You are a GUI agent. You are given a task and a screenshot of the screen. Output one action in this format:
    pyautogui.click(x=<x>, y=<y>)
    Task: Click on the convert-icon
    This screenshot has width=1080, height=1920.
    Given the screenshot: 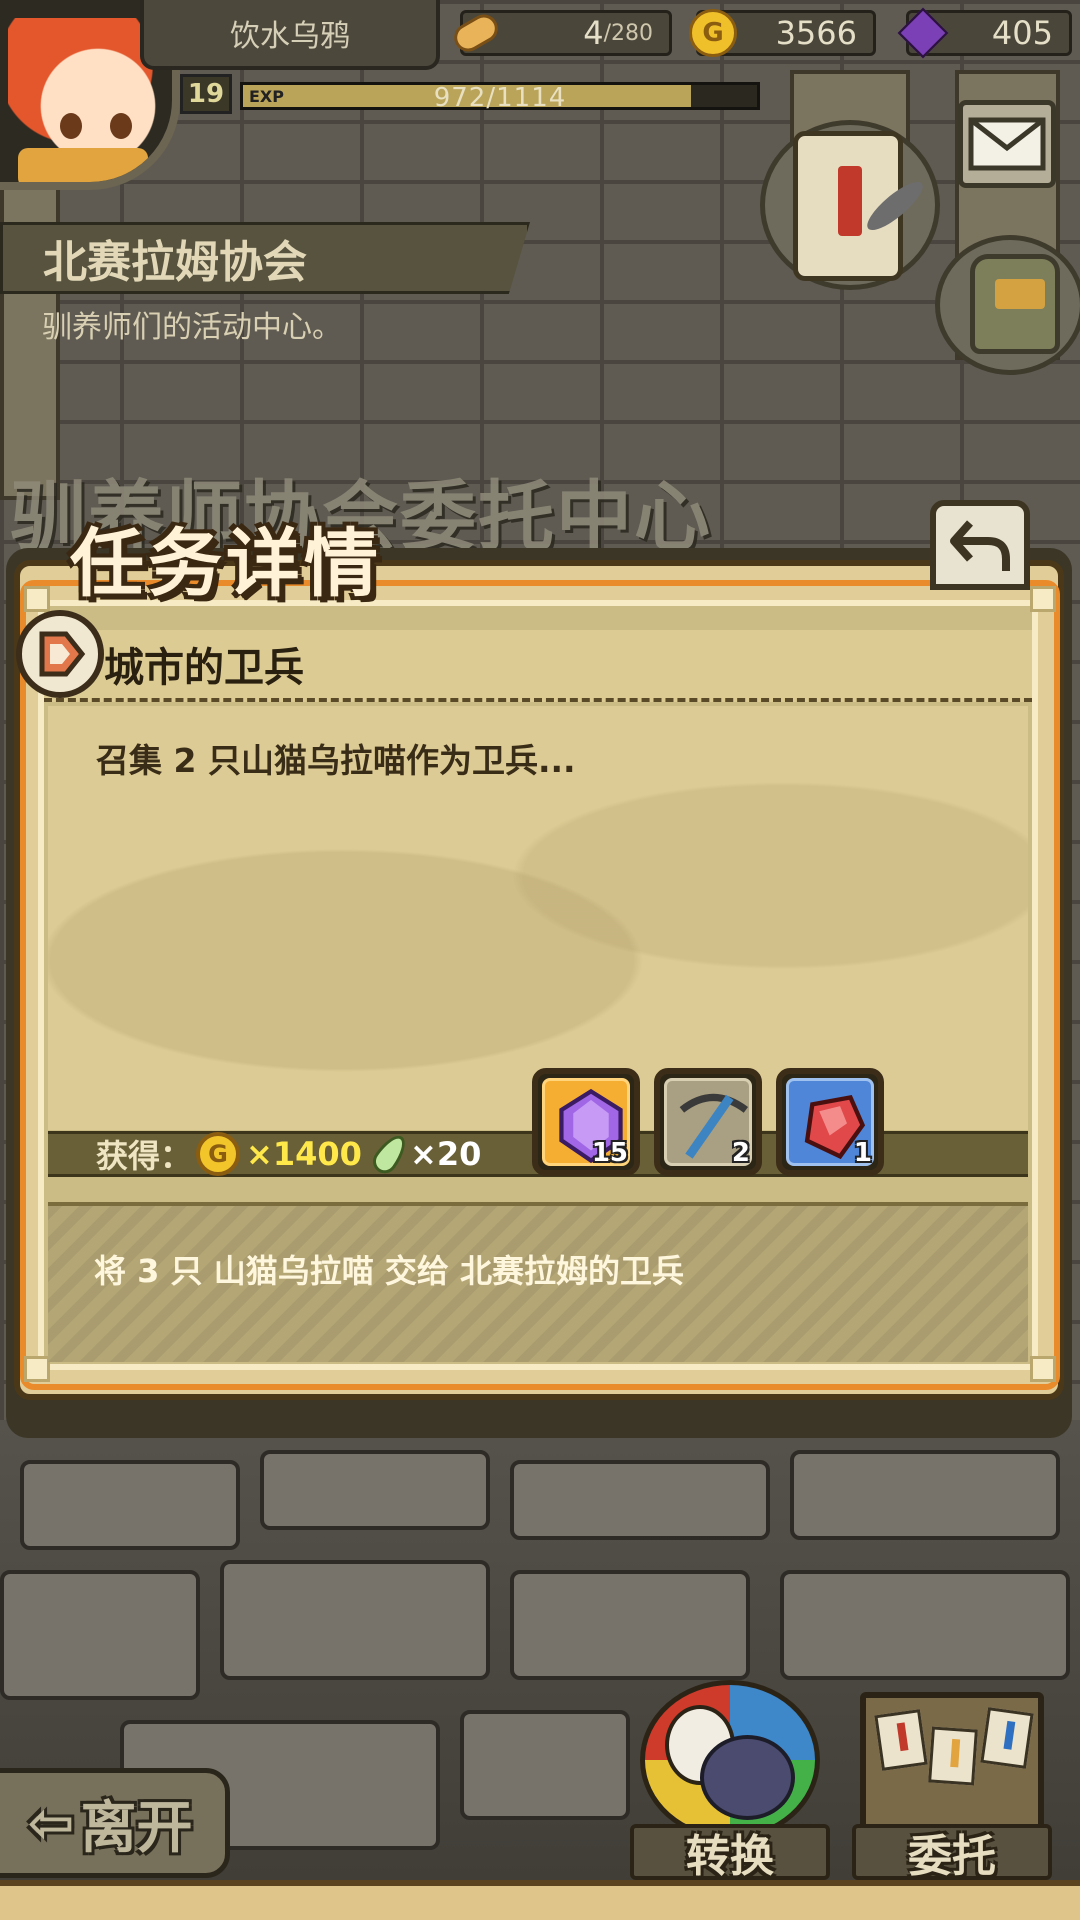 What is the action you would take?
    pyautogui.click(x=730, y=1760)
    